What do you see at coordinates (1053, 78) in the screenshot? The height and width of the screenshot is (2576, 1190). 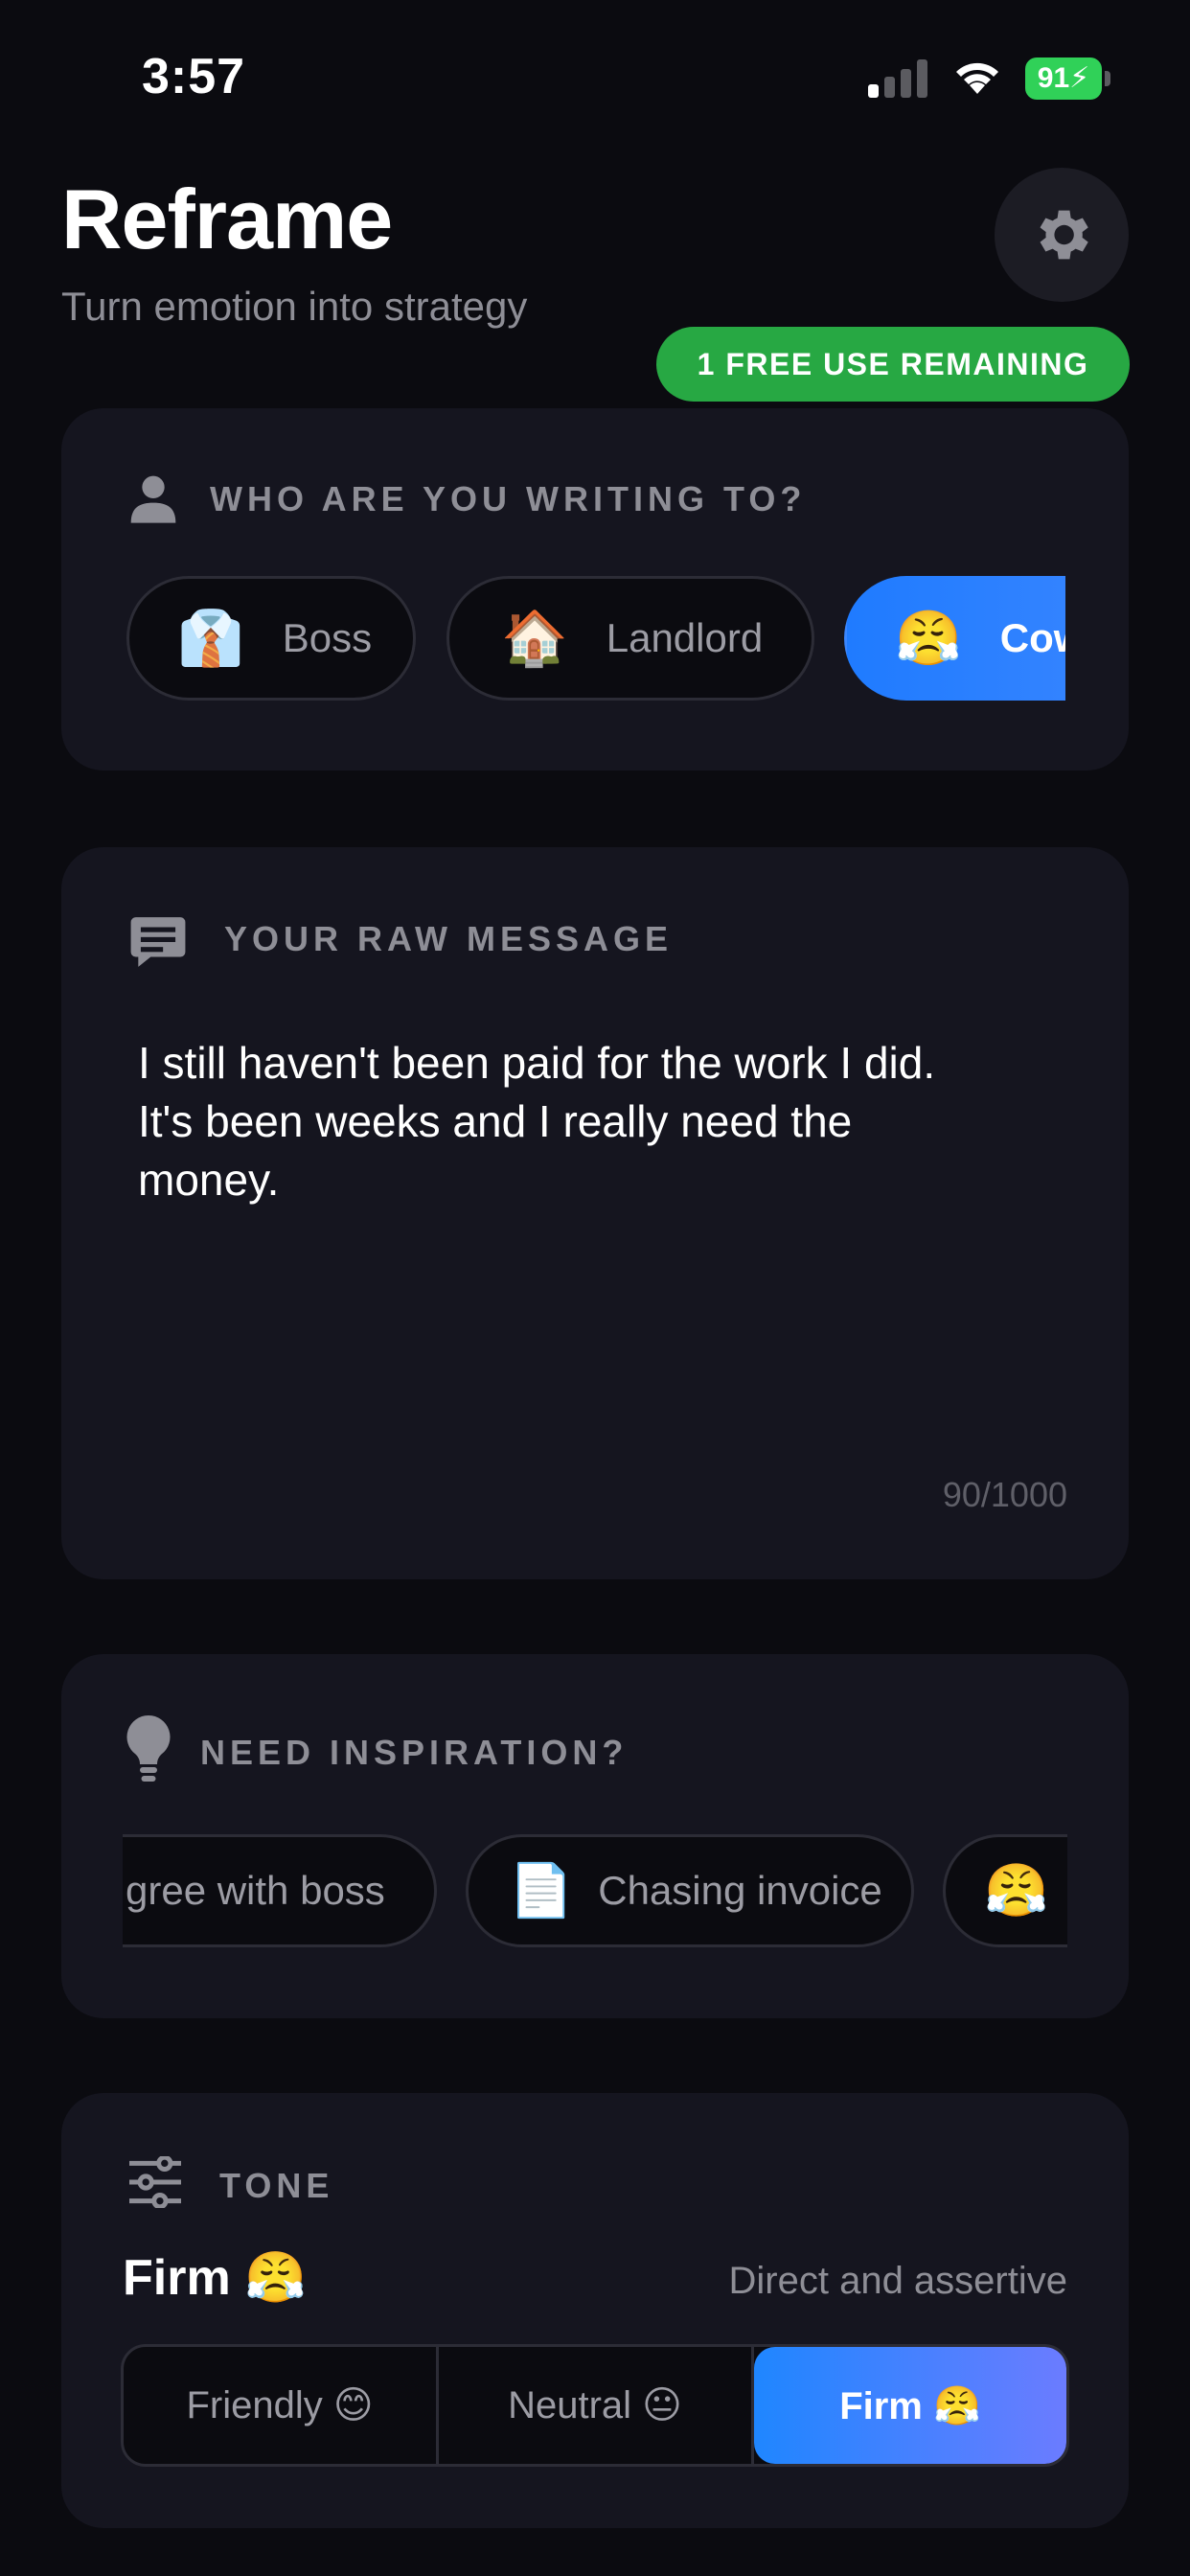 I see `battery-level: 91` at bounding box center [1053, 78].